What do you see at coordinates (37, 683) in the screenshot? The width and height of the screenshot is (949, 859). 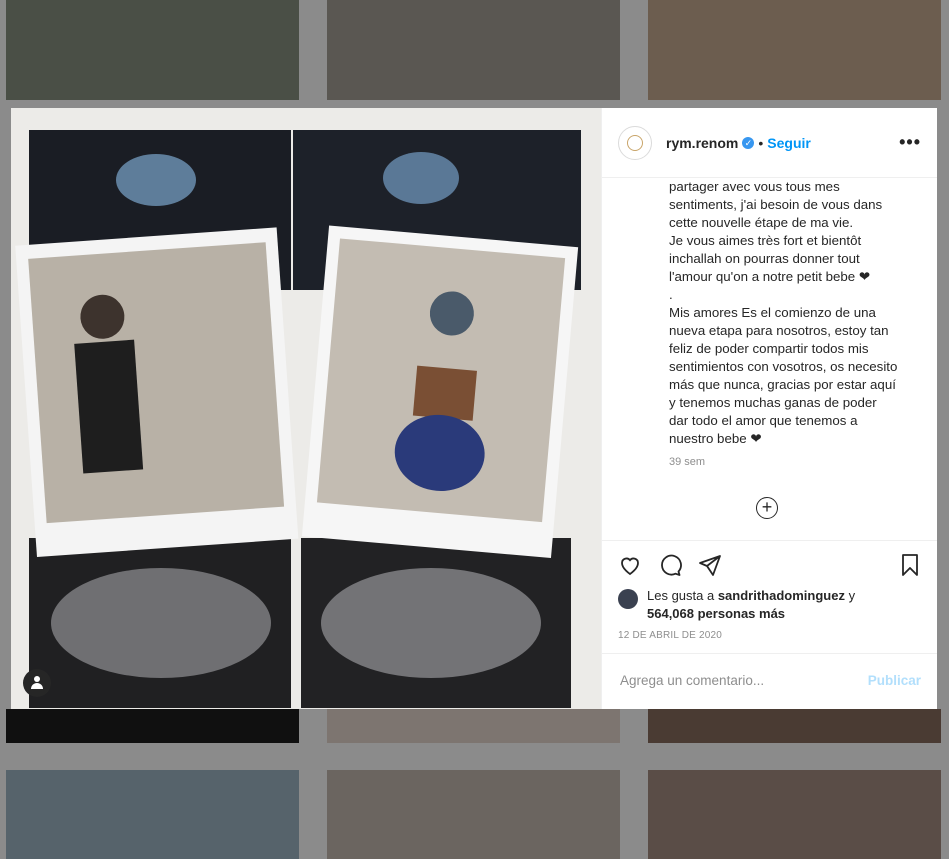 I see `user-tag-icon` at bounding box center [37, 683].